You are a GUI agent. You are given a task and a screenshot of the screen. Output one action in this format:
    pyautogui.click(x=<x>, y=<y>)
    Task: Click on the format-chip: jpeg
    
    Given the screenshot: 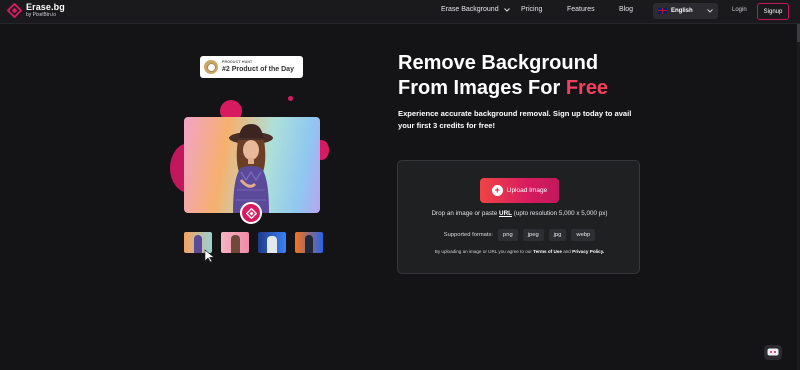 What is the action you would take?
    pyautogui.click(x=533, y=235)
    